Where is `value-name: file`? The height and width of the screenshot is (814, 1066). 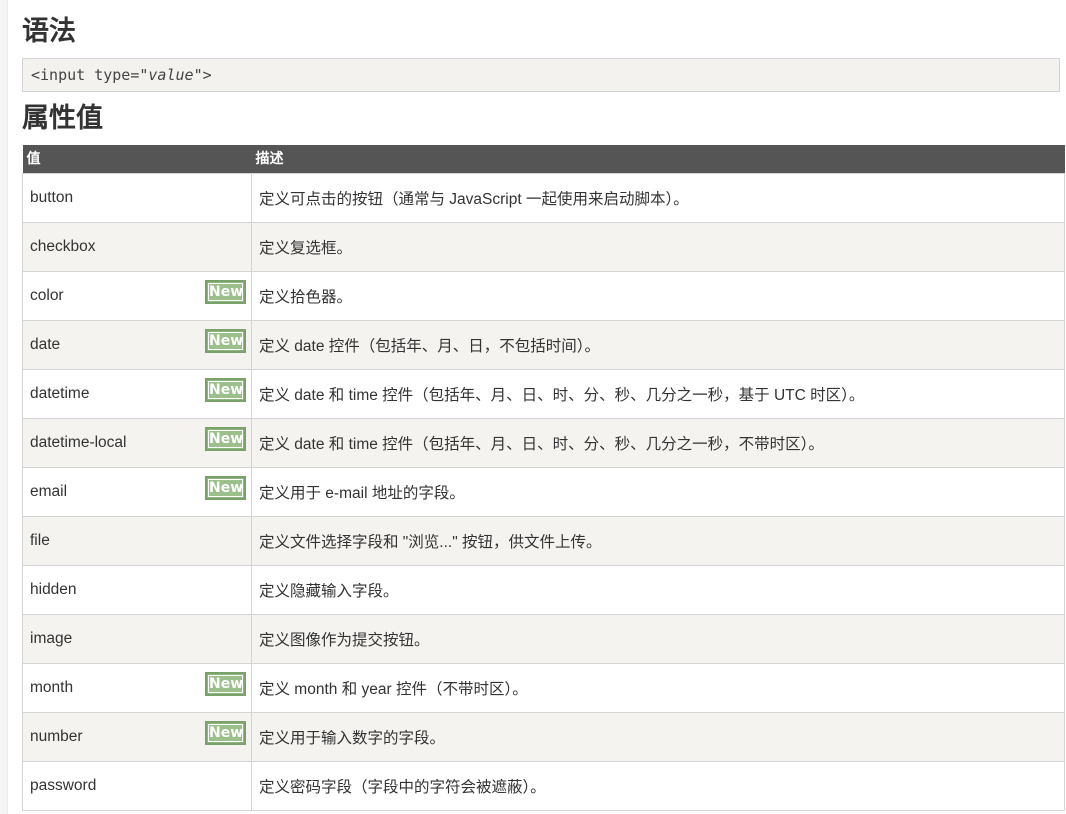
value-name: file is located at coordinates (40, 540).